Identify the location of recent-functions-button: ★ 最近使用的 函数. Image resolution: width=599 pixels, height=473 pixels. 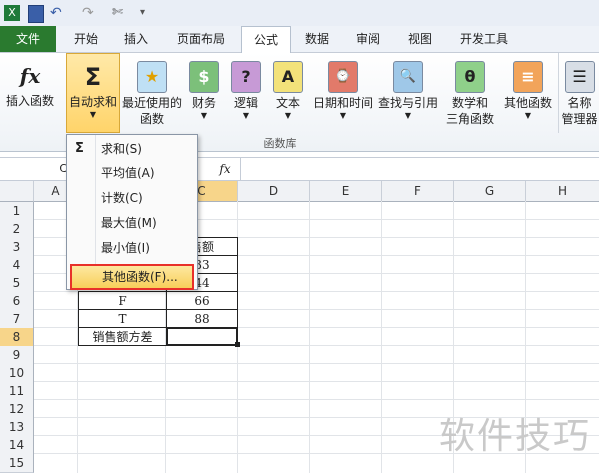
(152, 93).